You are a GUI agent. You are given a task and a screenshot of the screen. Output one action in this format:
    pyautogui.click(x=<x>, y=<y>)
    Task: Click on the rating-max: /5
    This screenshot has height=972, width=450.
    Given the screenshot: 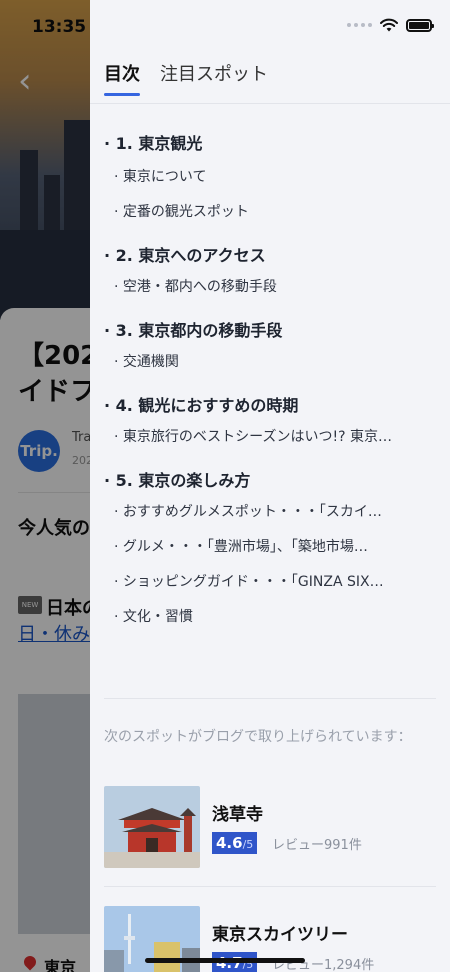 What is the action you would take?
    pyautogui.click(x=248, y=844)
    